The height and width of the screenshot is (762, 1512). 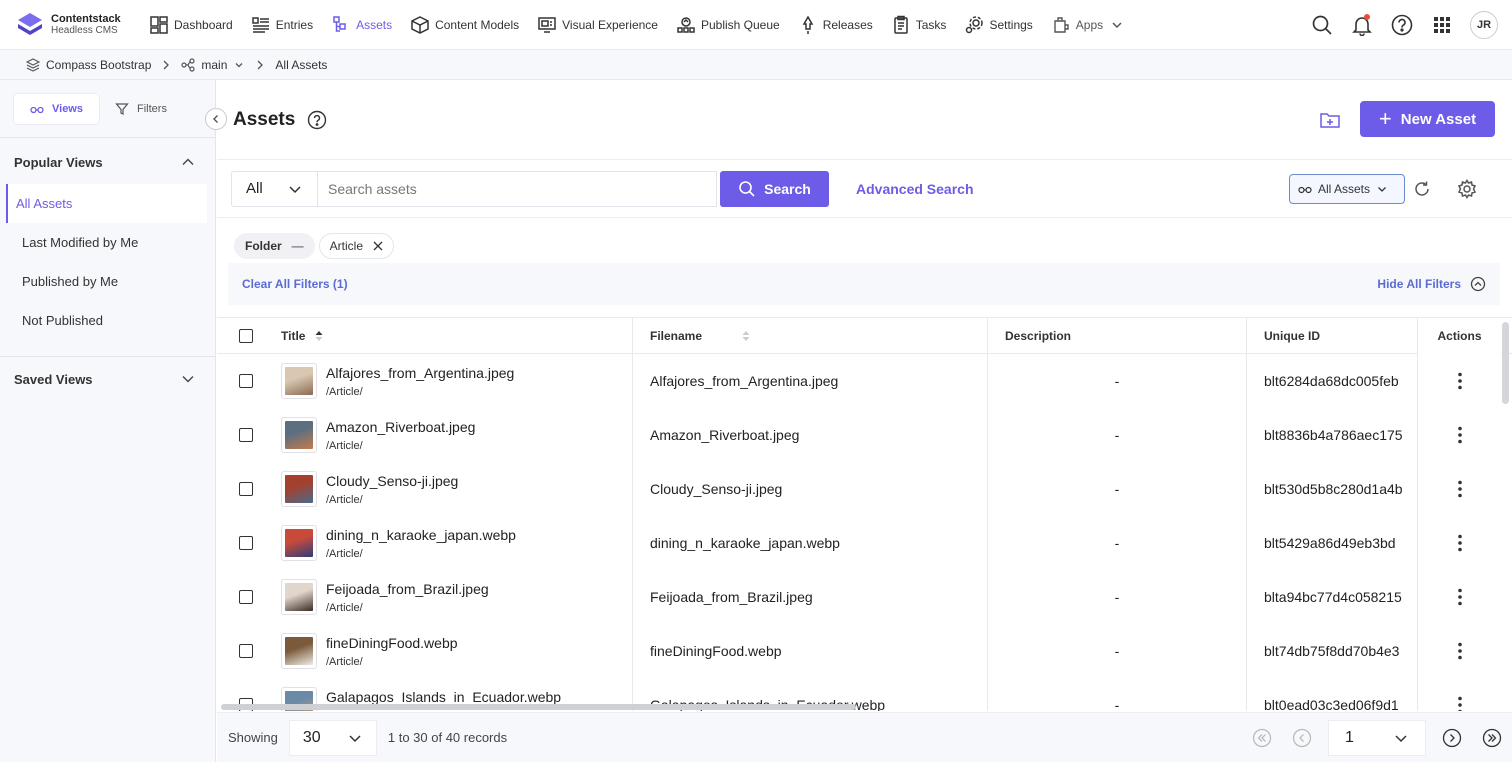 What do you see at coordinates (246, 336) in the screenshot?
I see `select-all-checkbox` at bounding box center [246, 336].